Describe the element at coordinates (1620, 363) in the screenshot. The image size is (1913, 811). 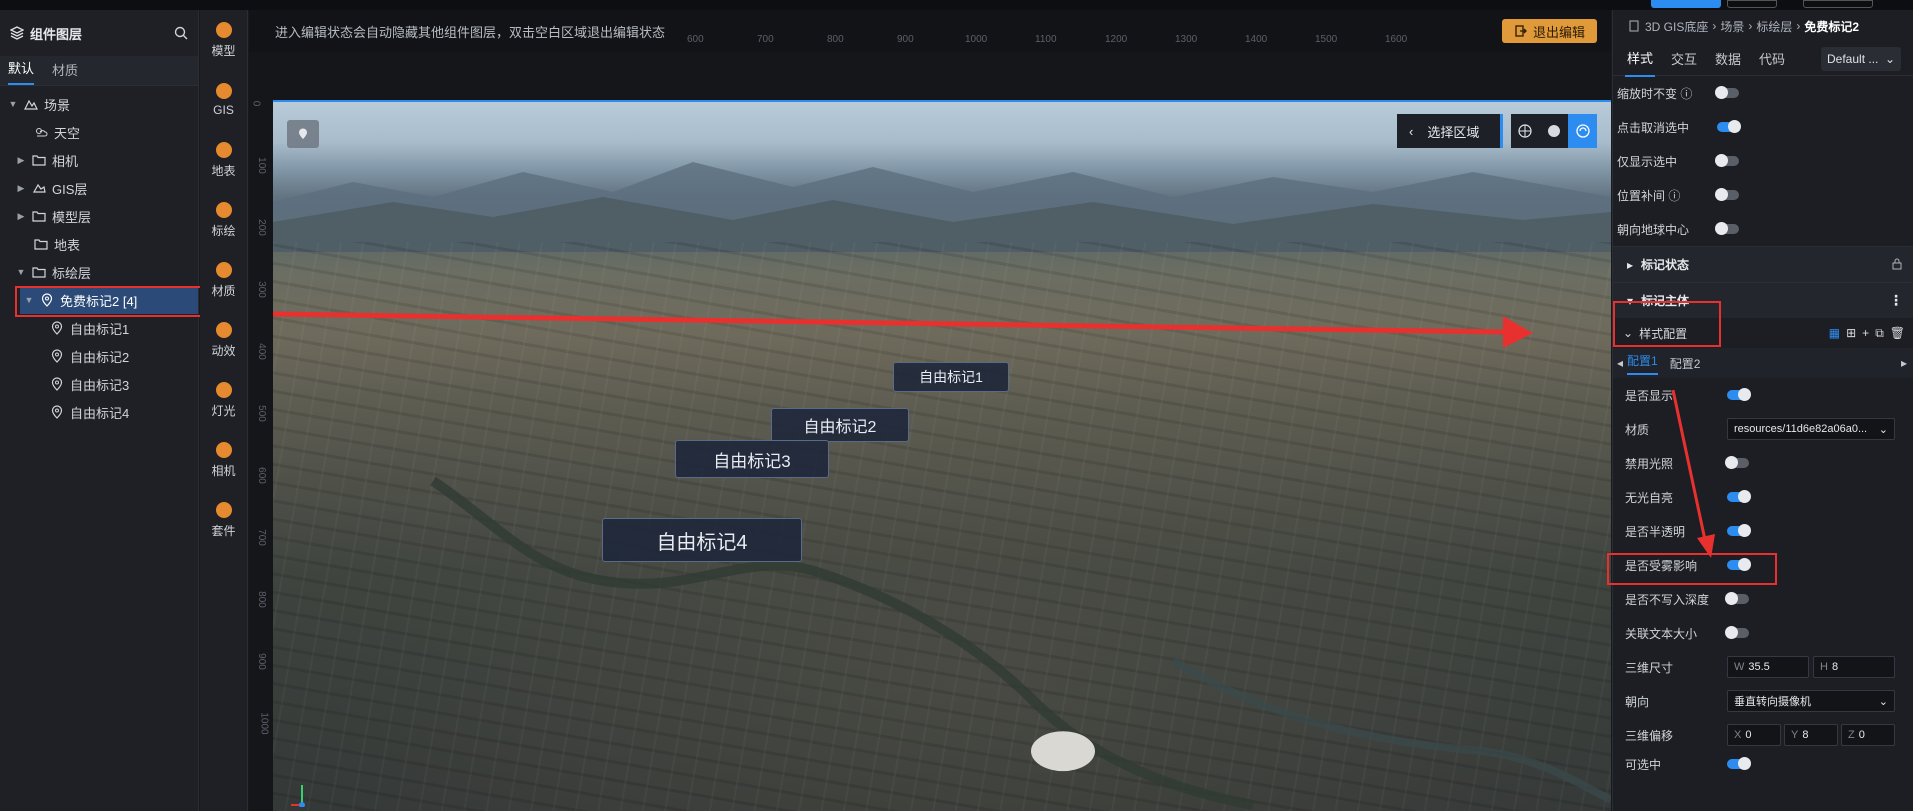
I see `chevron-left-icon: ◂` at that location.